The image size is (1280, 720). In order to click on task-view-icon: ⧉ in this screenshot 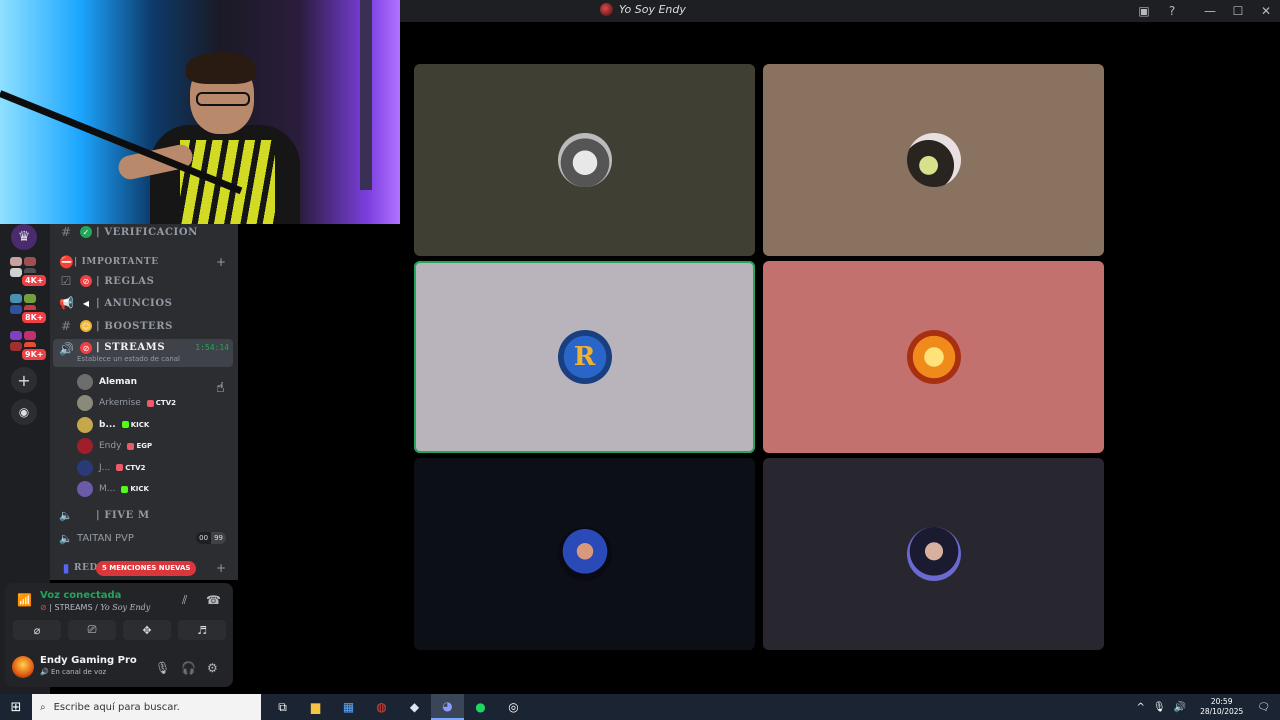, I will do `click(282, 707)`.